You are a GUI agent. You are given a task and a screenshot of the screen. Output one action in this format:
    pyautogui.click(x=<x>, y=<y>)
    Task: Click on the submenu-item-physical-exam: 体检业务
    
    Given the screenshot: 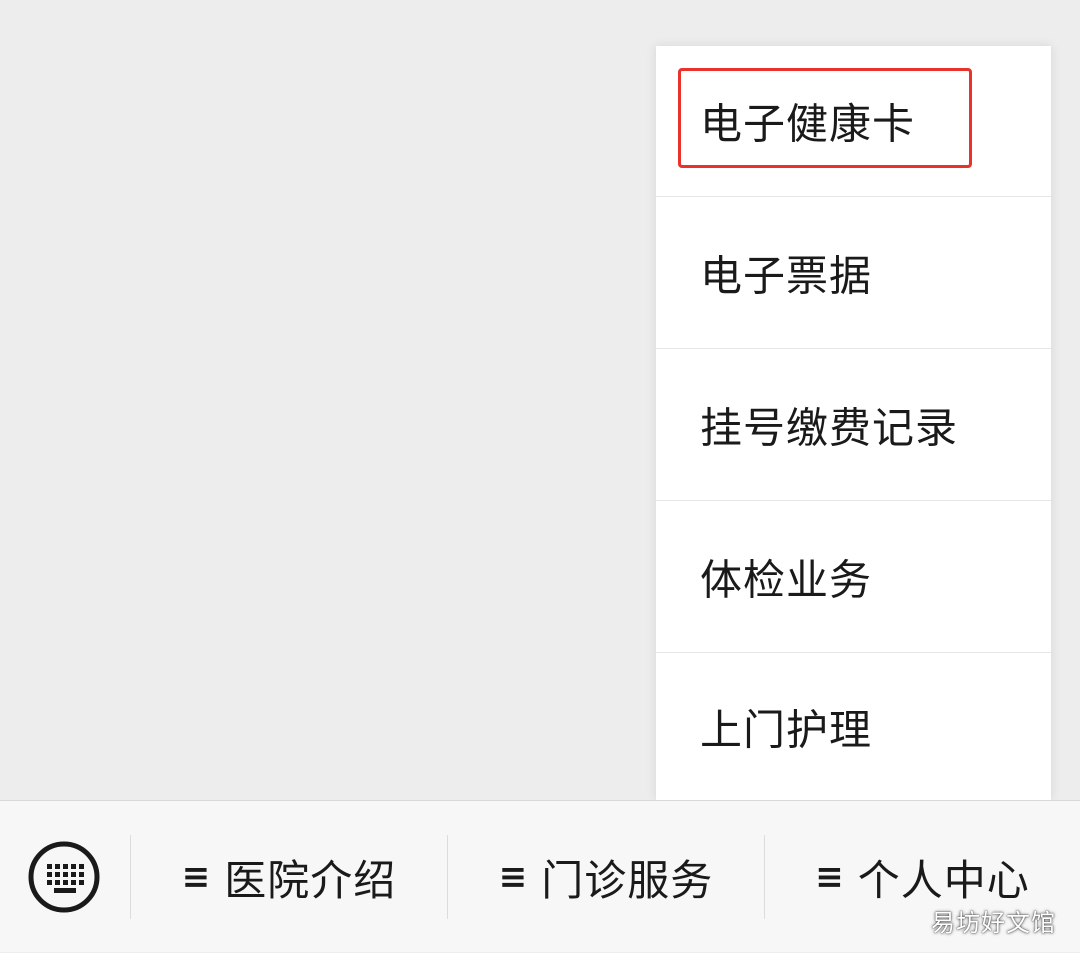 What is the action you would take?
    pyautogui.click(x=853, y=577)
    